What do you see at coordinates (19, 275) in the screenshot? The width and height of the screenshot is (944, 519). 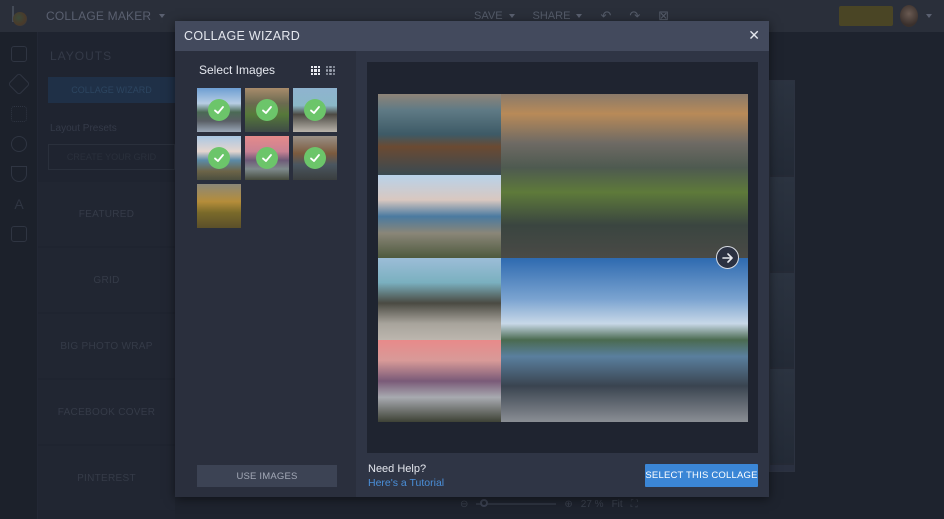 I see `tool-rail: A` at bounding box center [19, 275].